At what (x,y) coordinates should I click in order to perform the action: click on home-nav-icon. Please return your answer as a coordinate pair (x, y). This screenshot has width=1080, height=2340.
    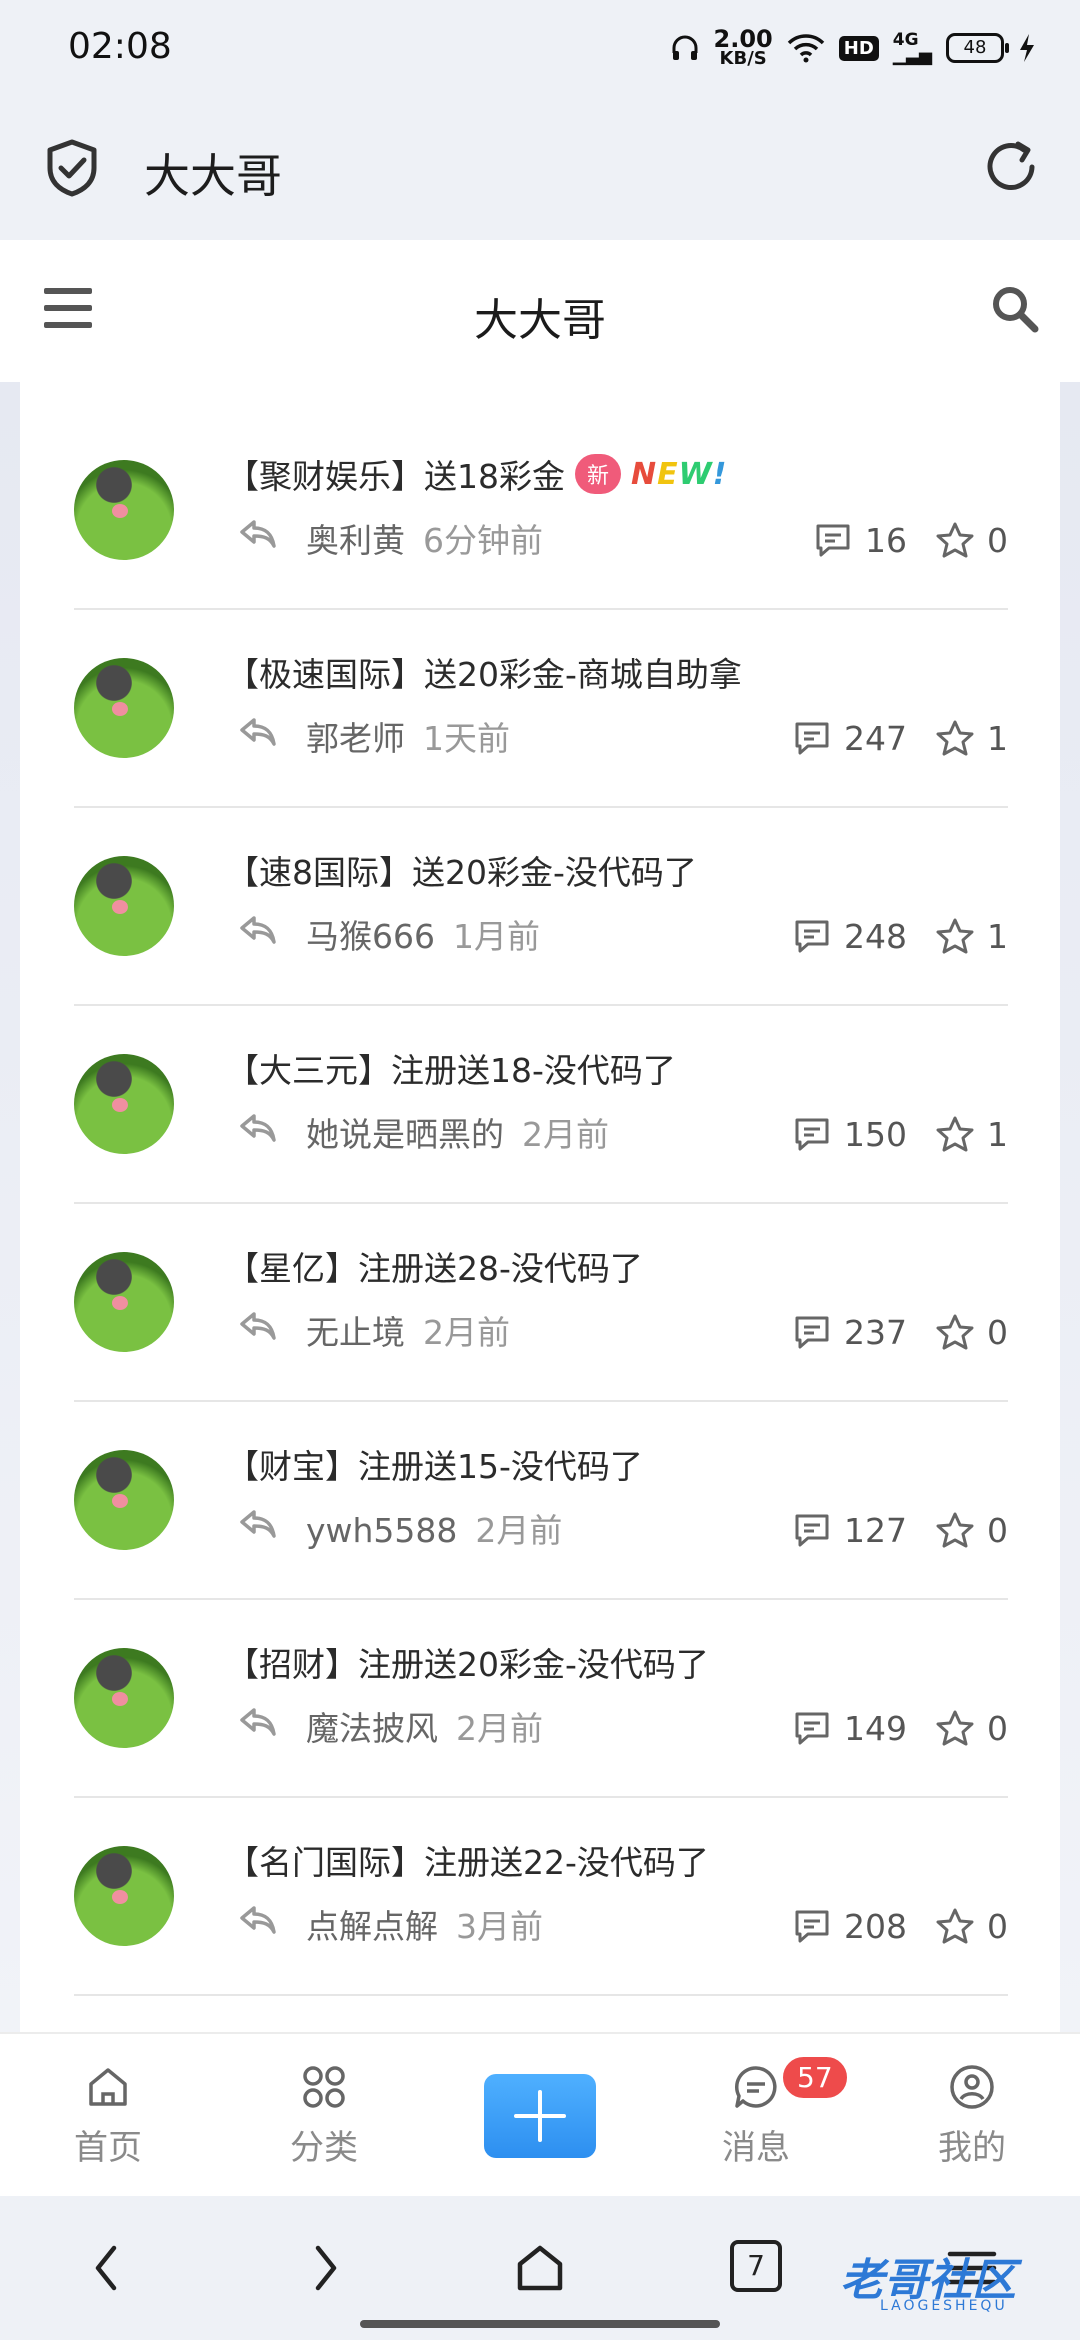
    Looking at the image, I should click on (540, 2268).